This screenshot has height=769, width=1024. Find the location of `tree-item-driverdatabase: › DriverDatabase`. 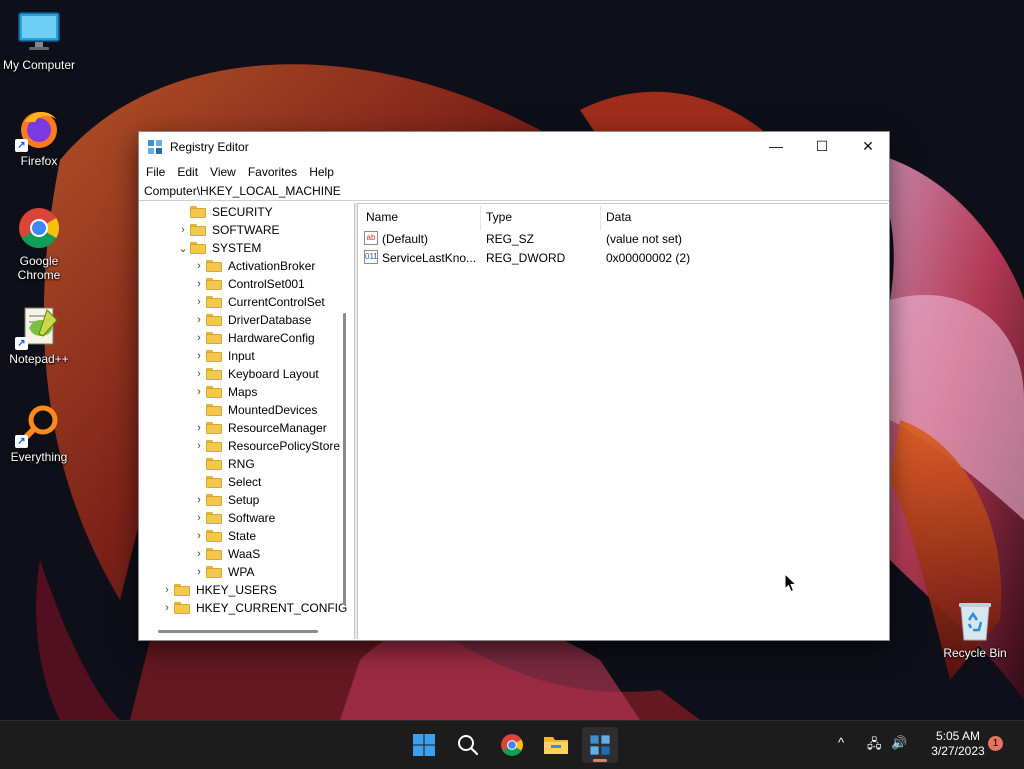

tree-item-driverdatabase: › DriverDatabase is located at coordinates (251, 320).